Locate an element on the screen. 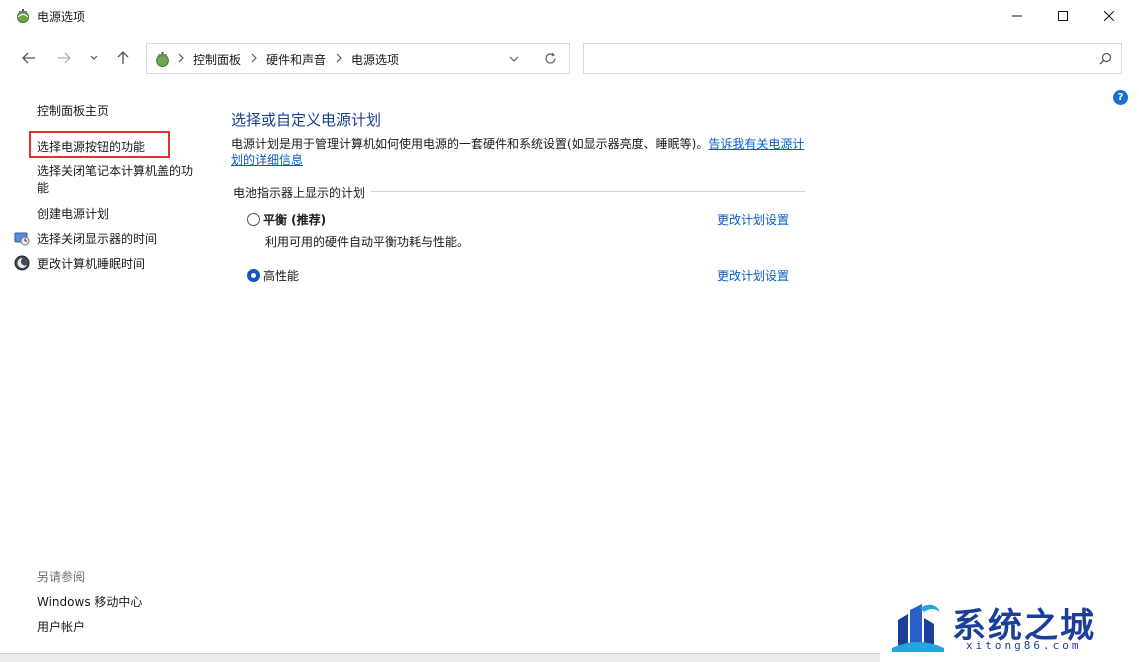 This screenshot has height=662, width=1139. address-bar: 控制面板 硬件和声音 电源选项 is located at coordinates (358, 58).